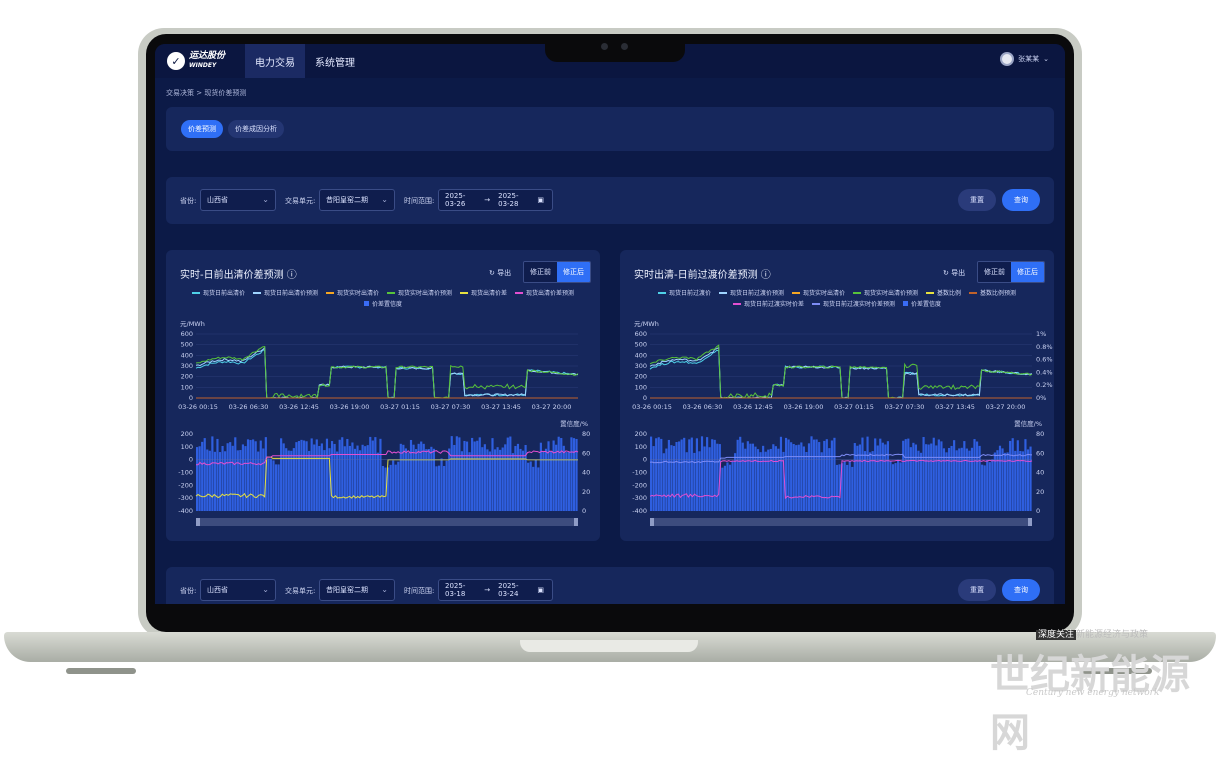  I want to click on y2-tick-label: 0, so click(584, 511).